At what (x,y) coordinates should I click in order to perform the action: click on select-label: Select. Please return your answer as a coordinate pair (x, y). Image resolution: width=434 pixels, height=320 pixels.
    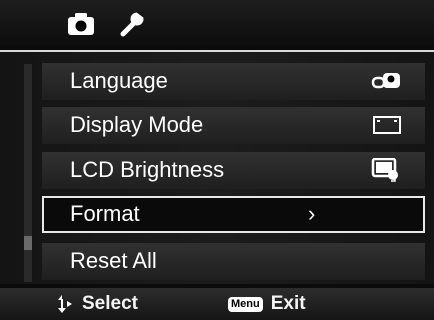
    Looking at the image, I should click on (110, 303).